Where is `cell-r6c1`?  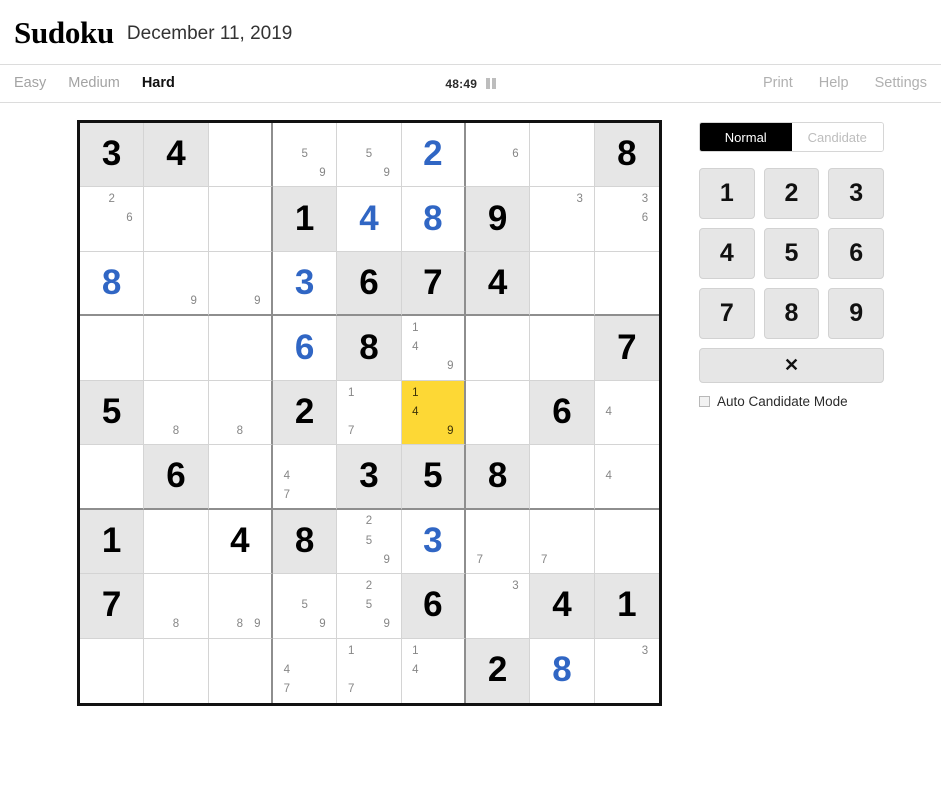
cell-r6c1 is located at coordinates (112, 477).